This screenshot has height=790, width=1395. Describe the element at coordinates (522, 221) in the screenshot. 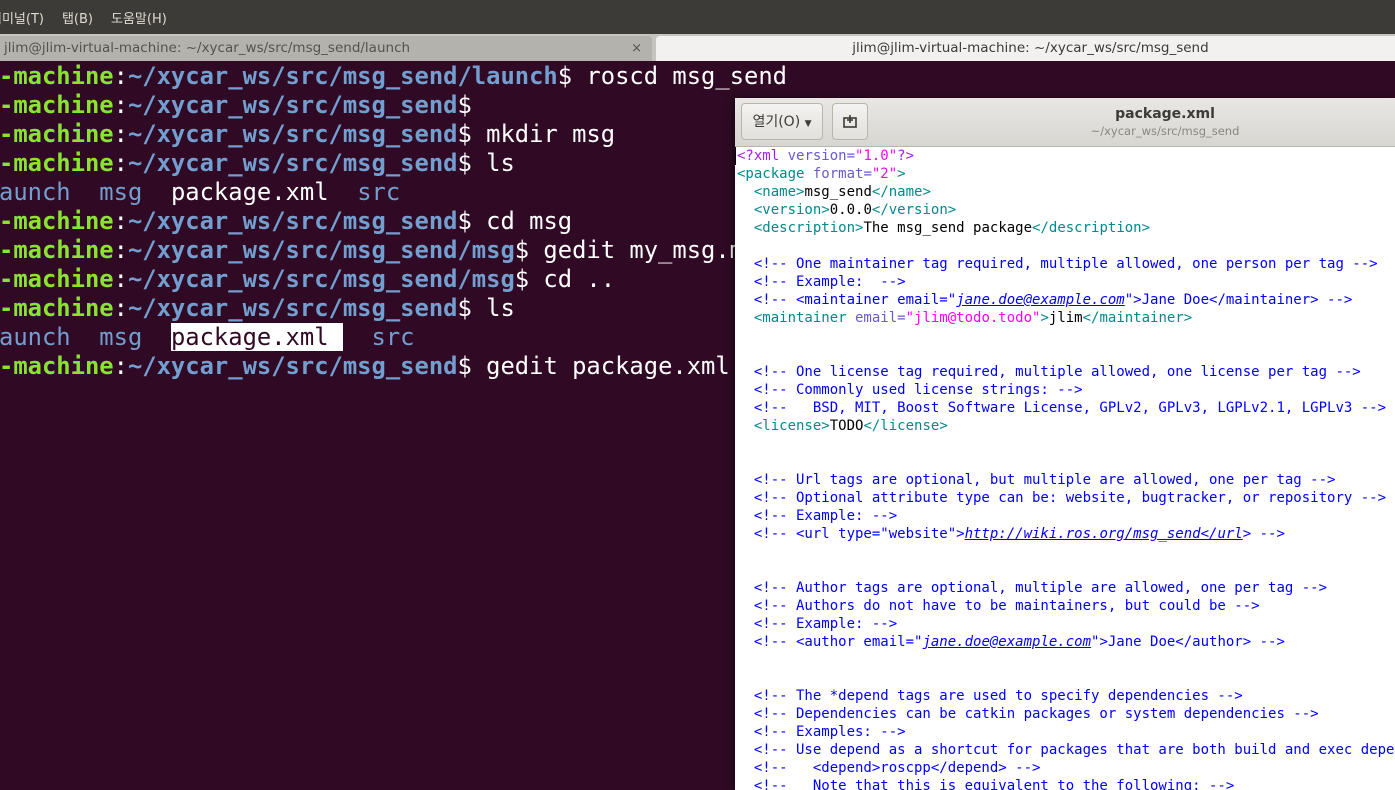

I see `command-text: cd msg` at that location.